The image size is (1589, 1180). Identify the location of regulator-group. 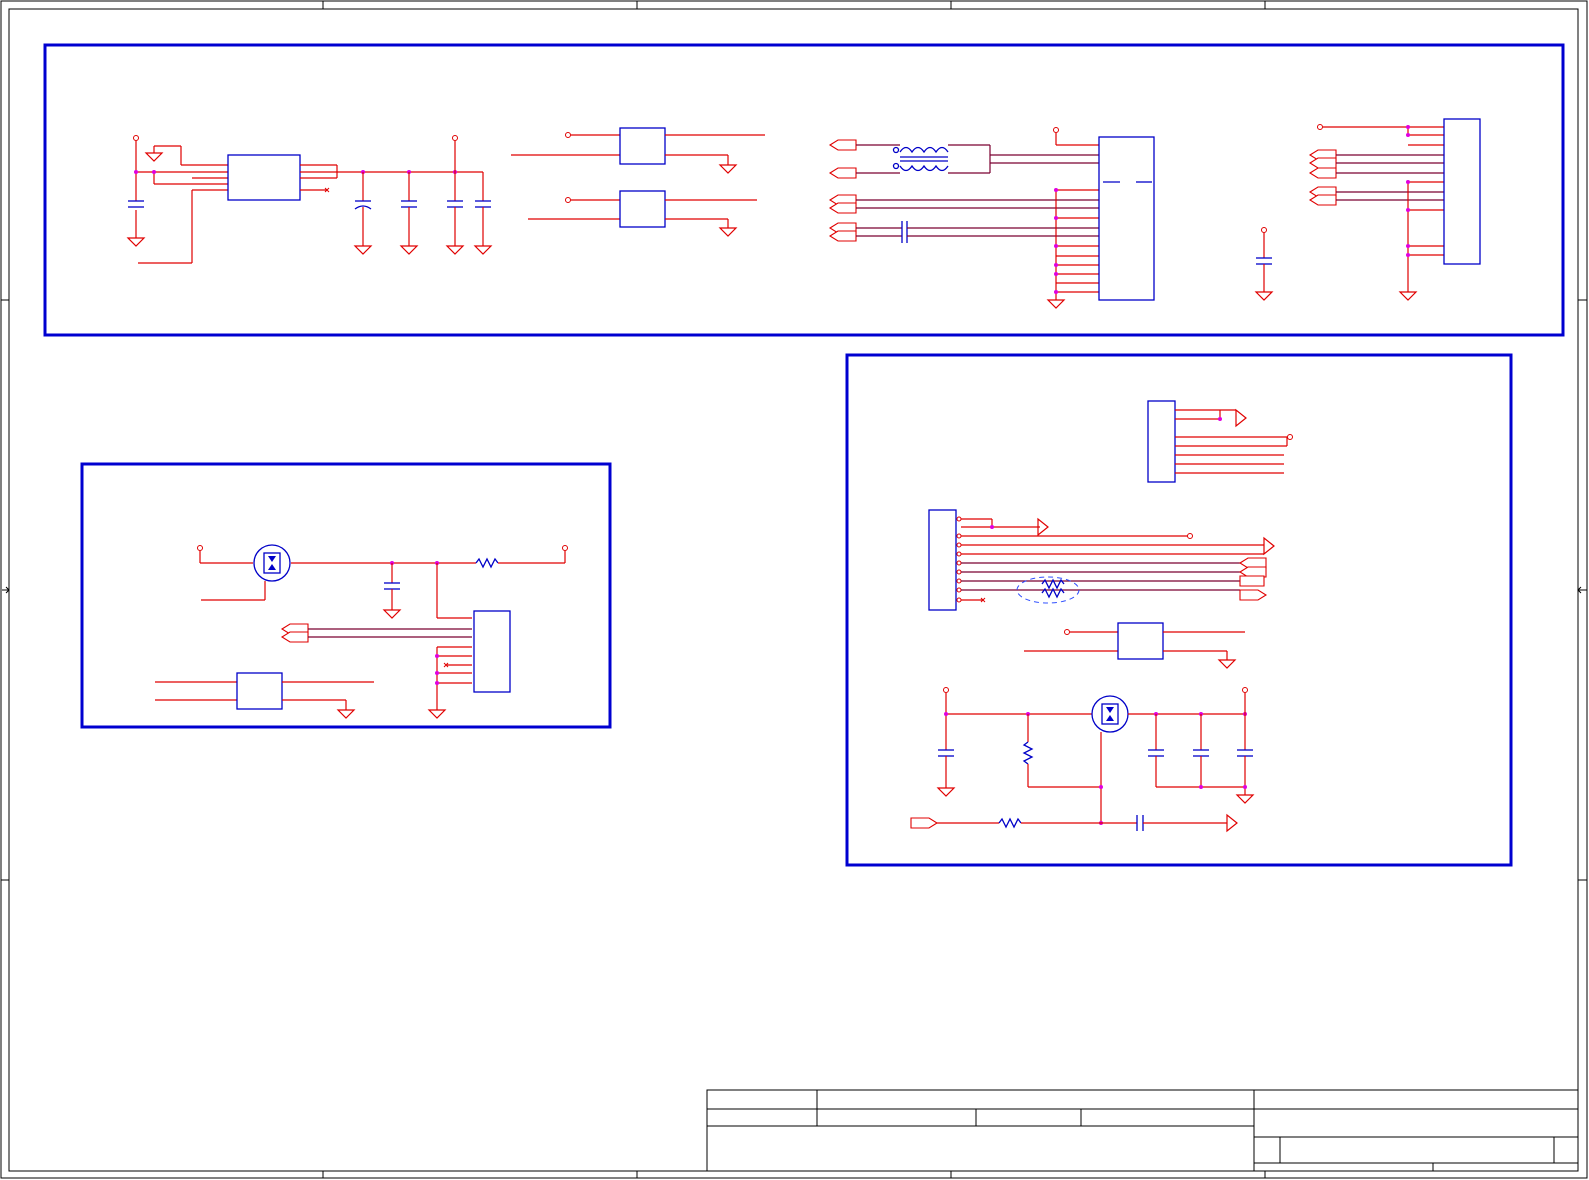
(309, 199).